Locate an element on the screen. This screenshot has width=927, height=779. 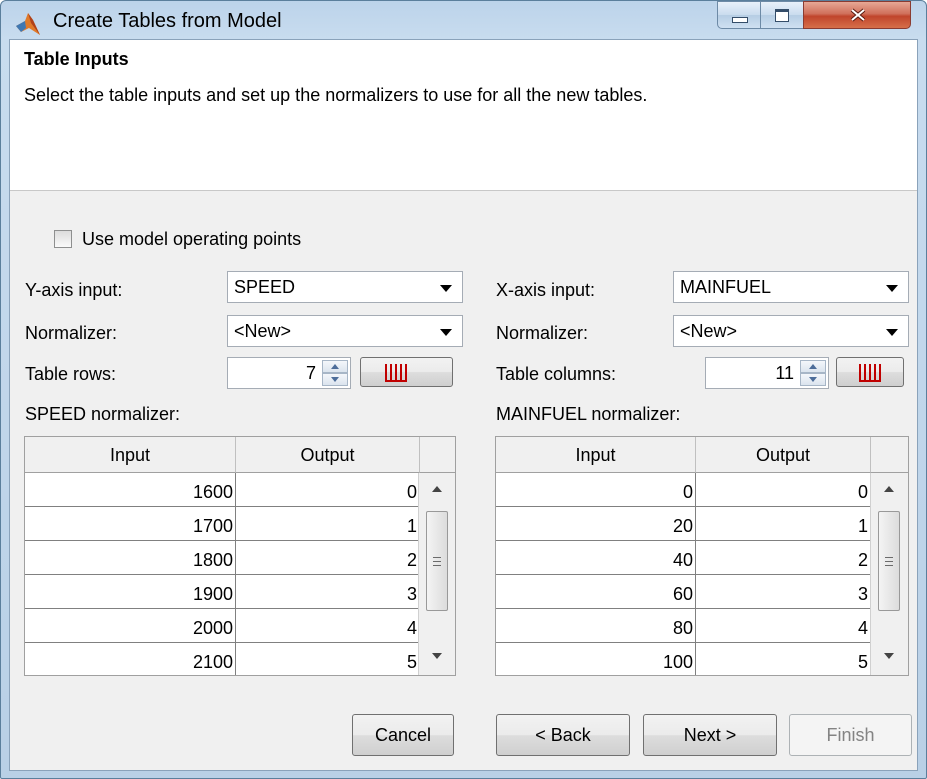
next-button: Next > is located at coordinates (710, 735).